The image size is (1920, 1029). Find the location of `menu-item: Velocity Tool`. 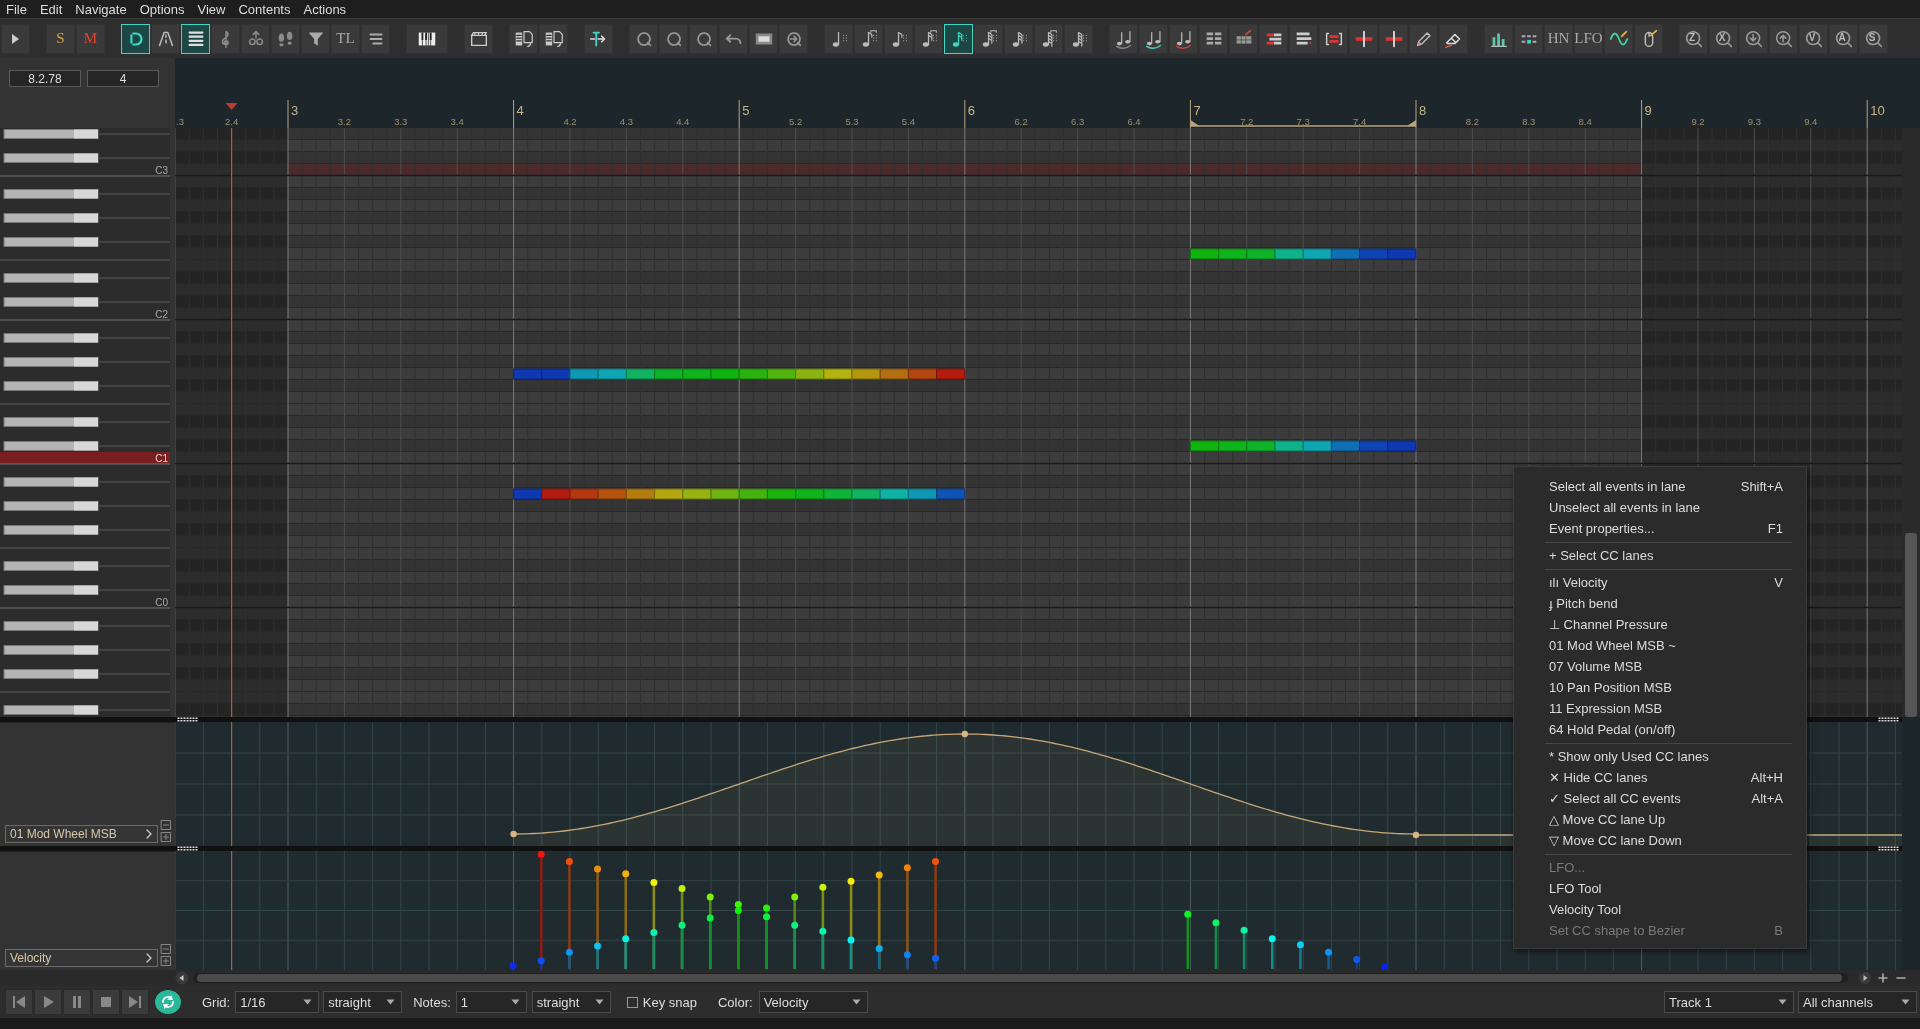

menu-item: Velocity Tool is located at coordinates (1660, 909).